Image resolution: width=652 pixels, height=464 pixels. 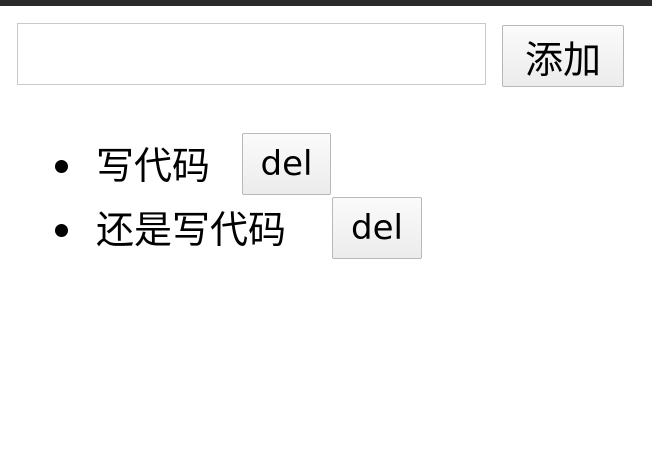 I want to click on window-top-edge, so click(x=326, y=3).